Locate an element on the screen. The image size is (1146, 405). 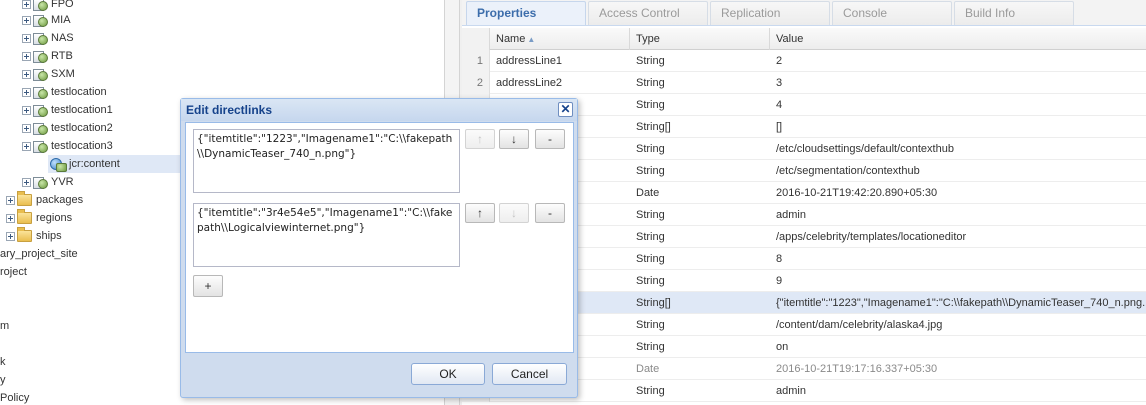
property-value: 9 is located at coordinates (779, 281).